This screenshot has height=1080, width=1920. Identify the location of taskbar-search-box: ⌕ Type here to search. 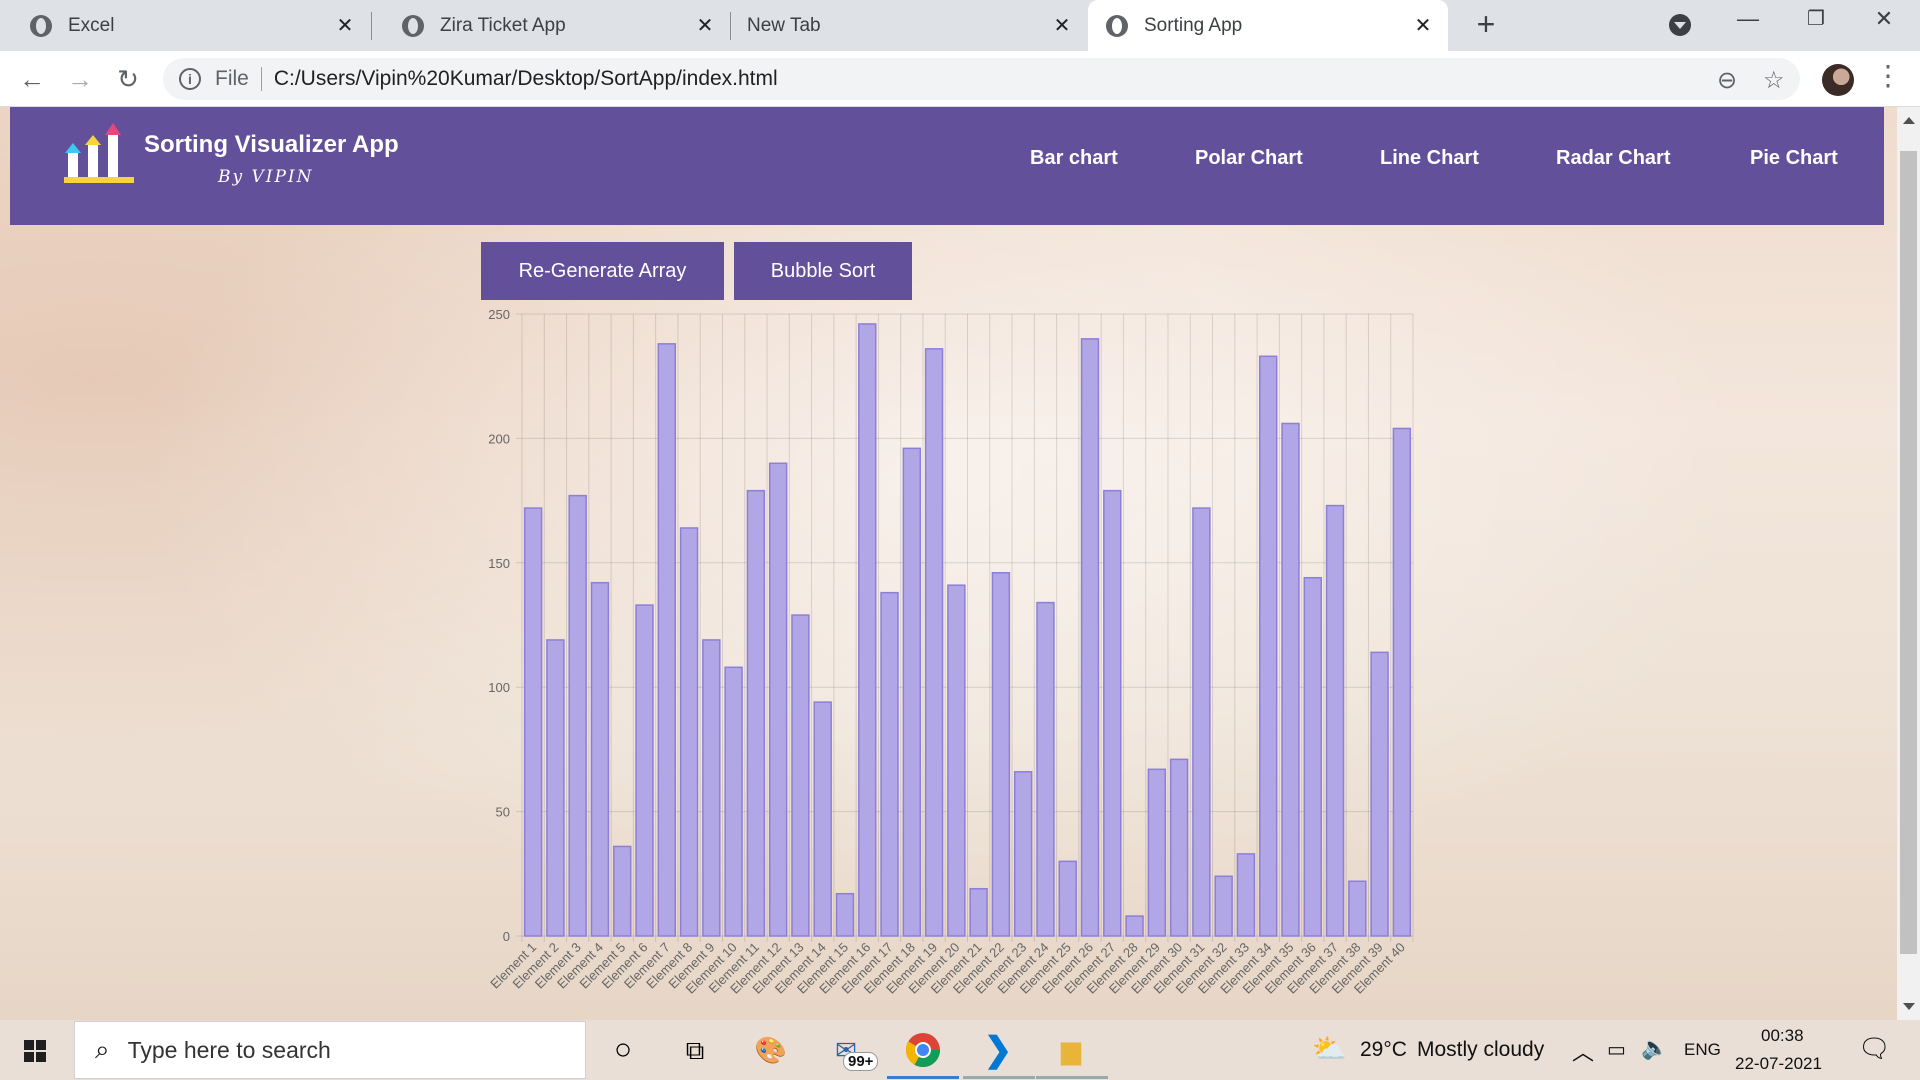
(330, 1050).